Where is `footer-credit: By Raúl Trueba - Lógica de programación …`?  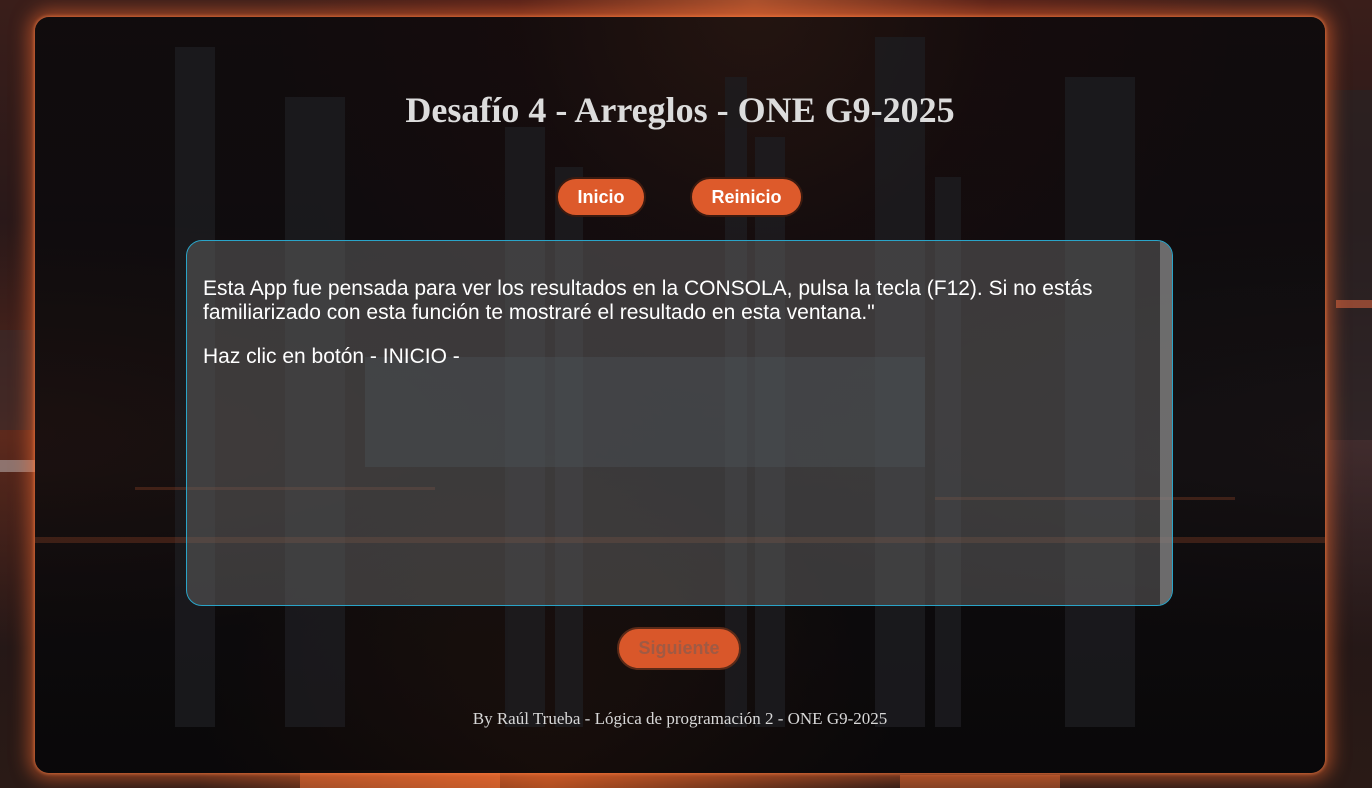 footer-credit: By Raúl Trueba - Lógica de programación … is located at coordinates (680, 718).